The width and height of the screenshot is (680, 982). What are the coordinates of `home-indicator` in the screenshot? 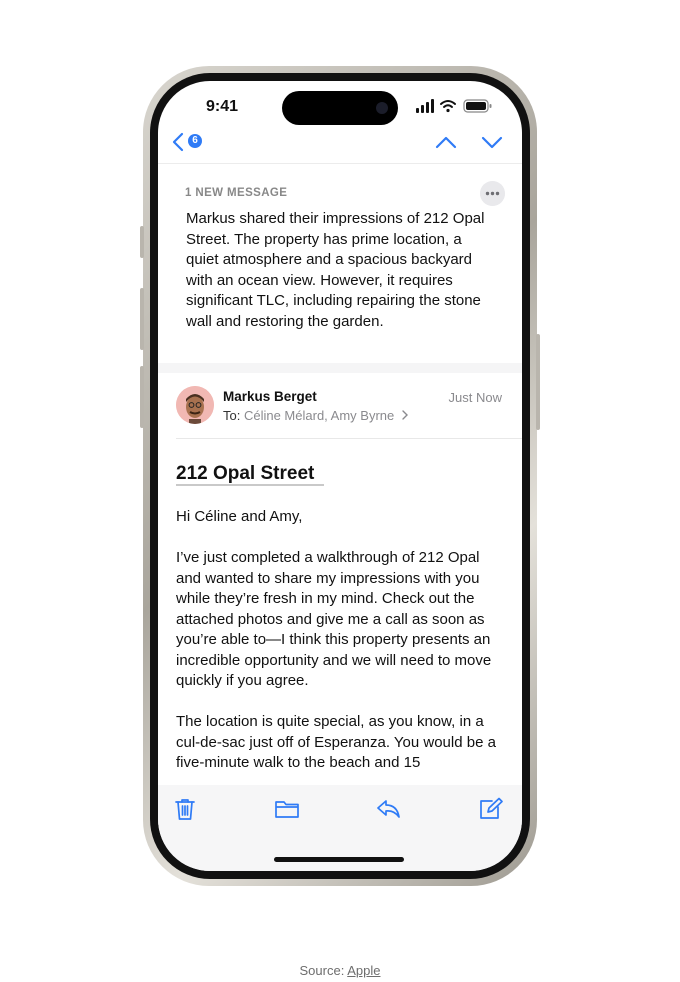 It's located at (339, 859).